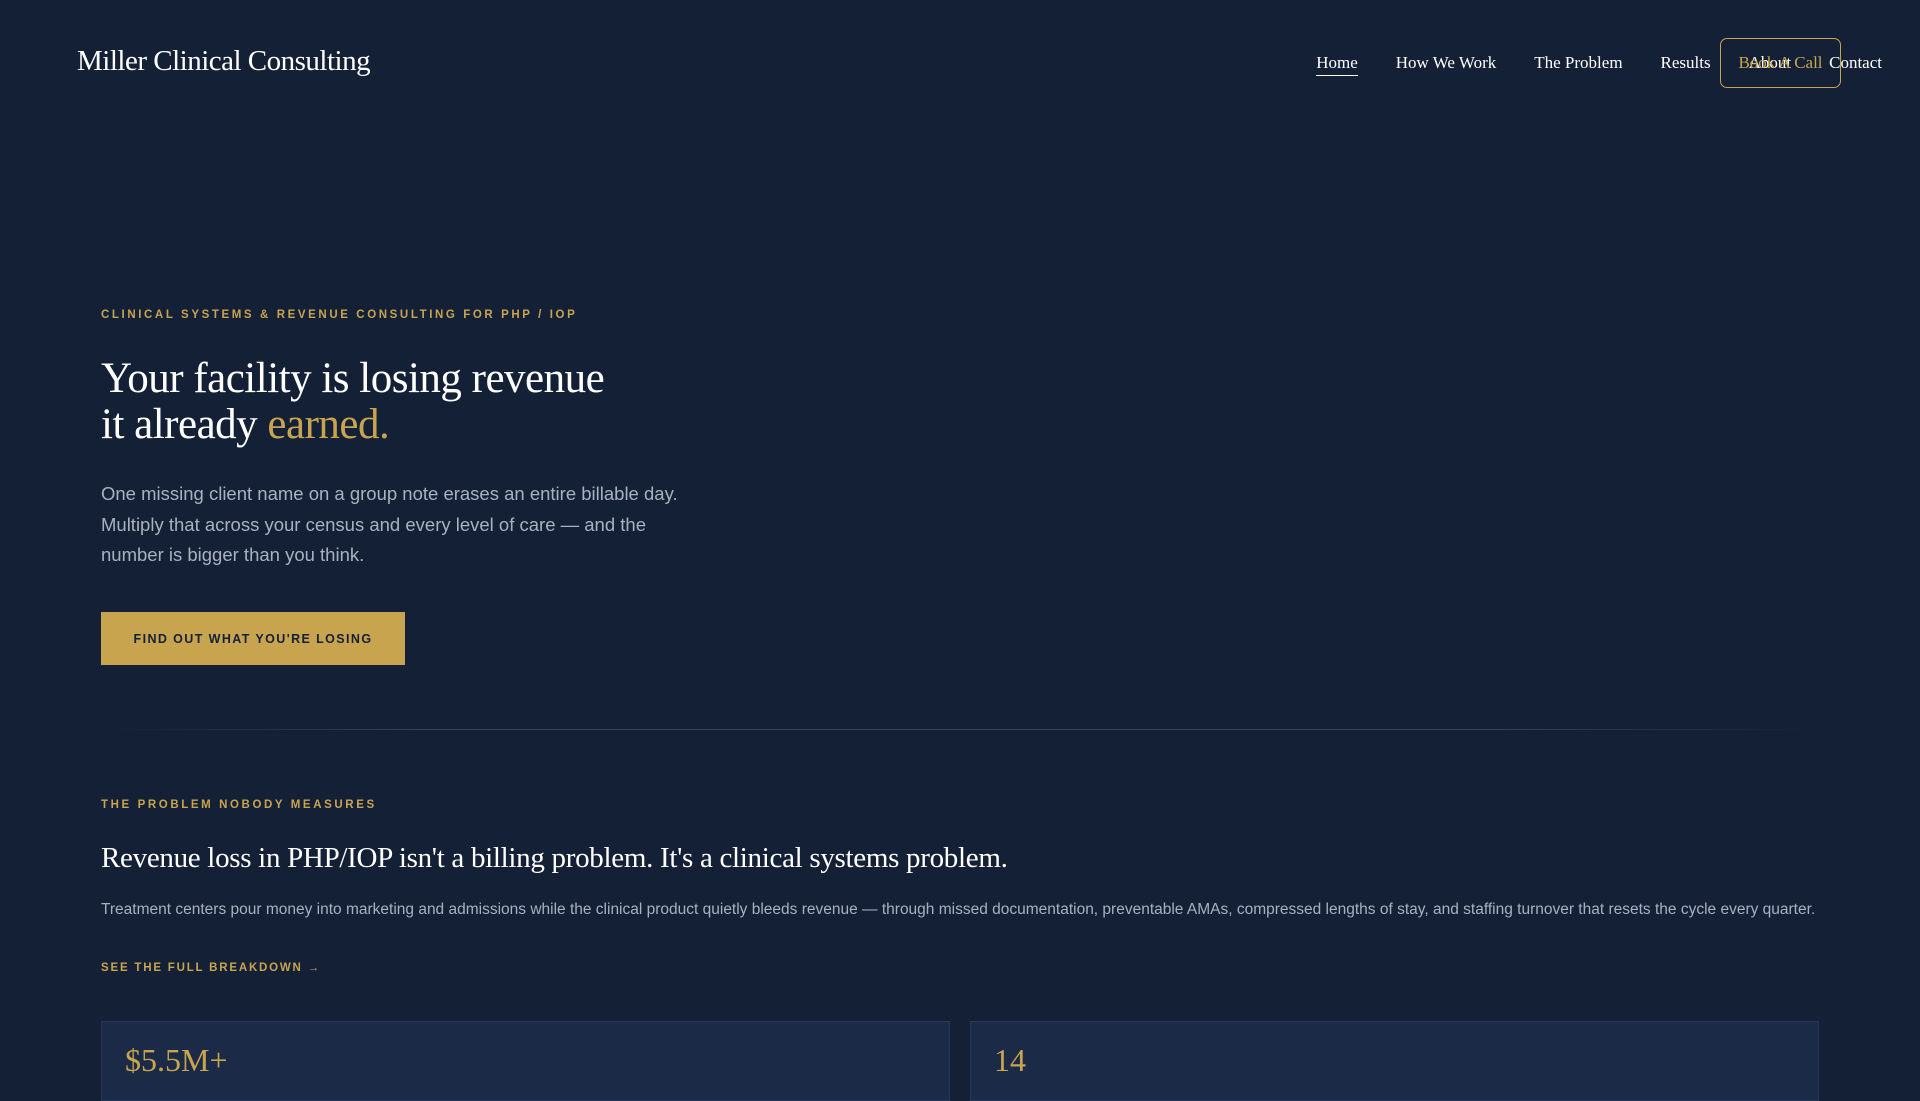  What do you see at coordinates (960, 729) in the screenshot?
I see `section-divider` at bounding box center [960, 729].